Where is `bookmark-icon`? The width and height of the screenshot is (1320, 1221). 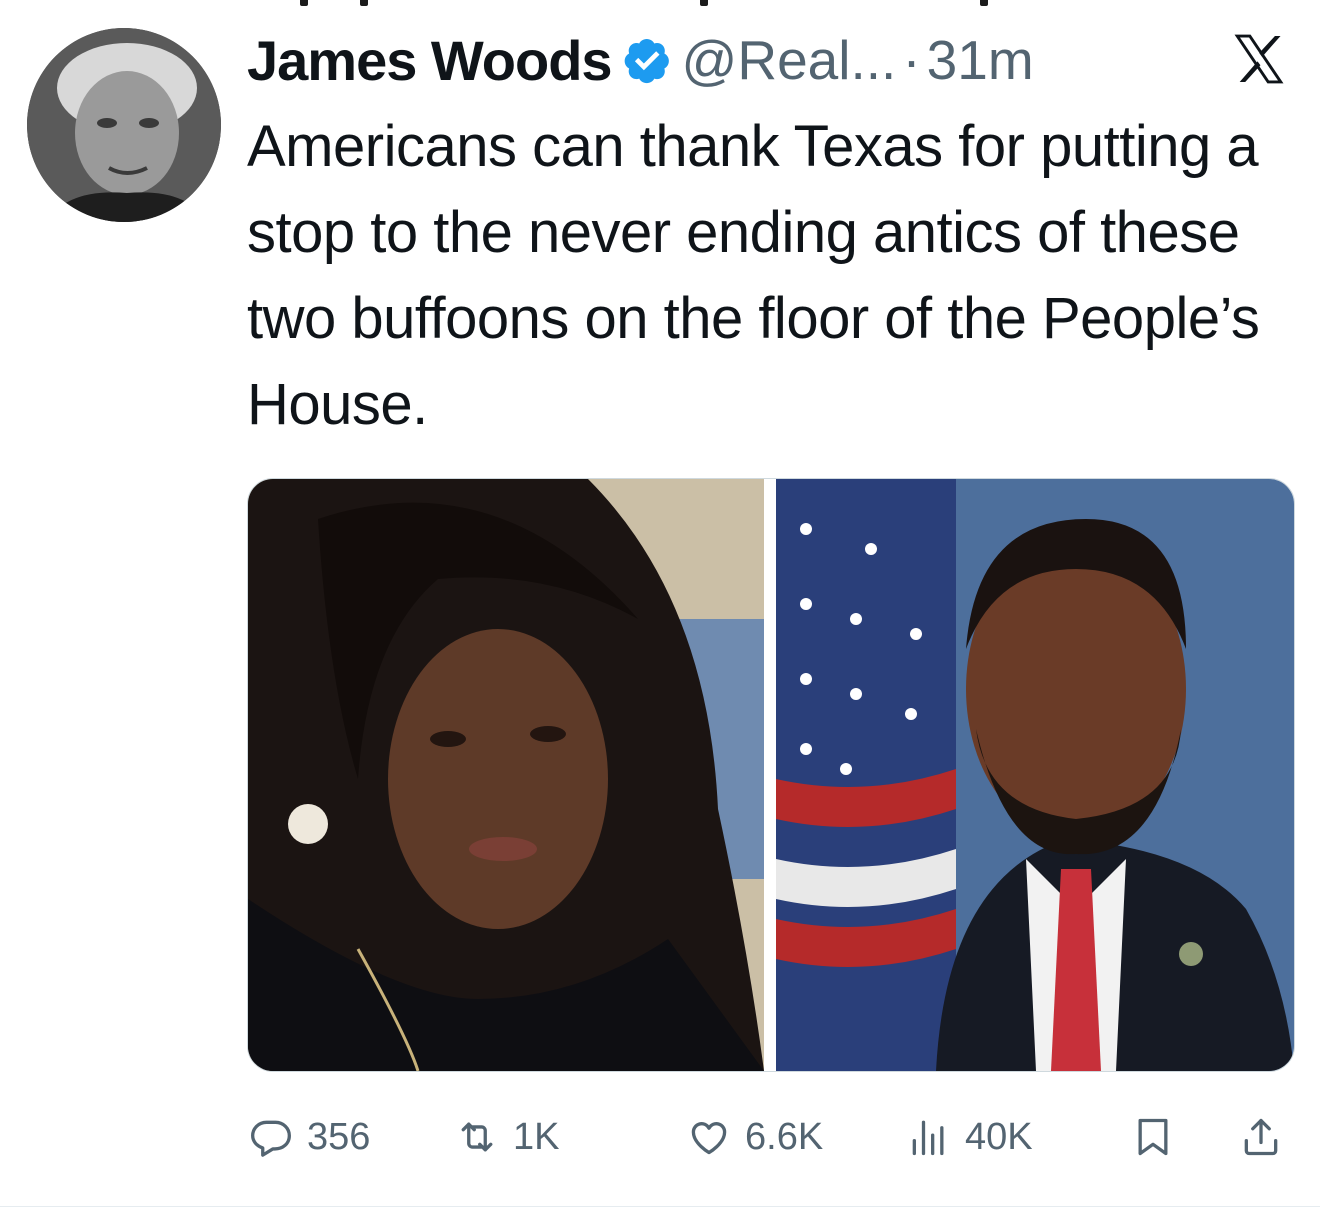 bookmark-icon is located at coordinates (1153, 1137).